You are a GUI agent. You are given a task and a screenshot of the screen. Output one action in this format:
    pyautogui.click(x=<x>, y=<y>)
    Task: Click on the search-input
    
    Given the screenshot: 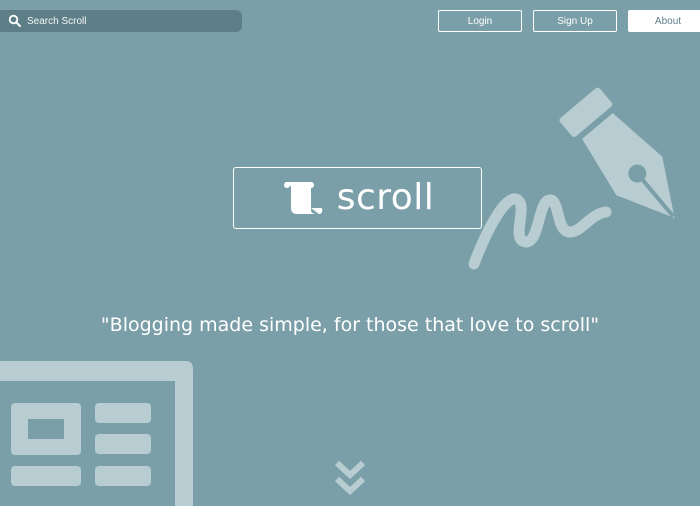 What is the action you would take?
    pyautogui.click(x=127, y=21)
    